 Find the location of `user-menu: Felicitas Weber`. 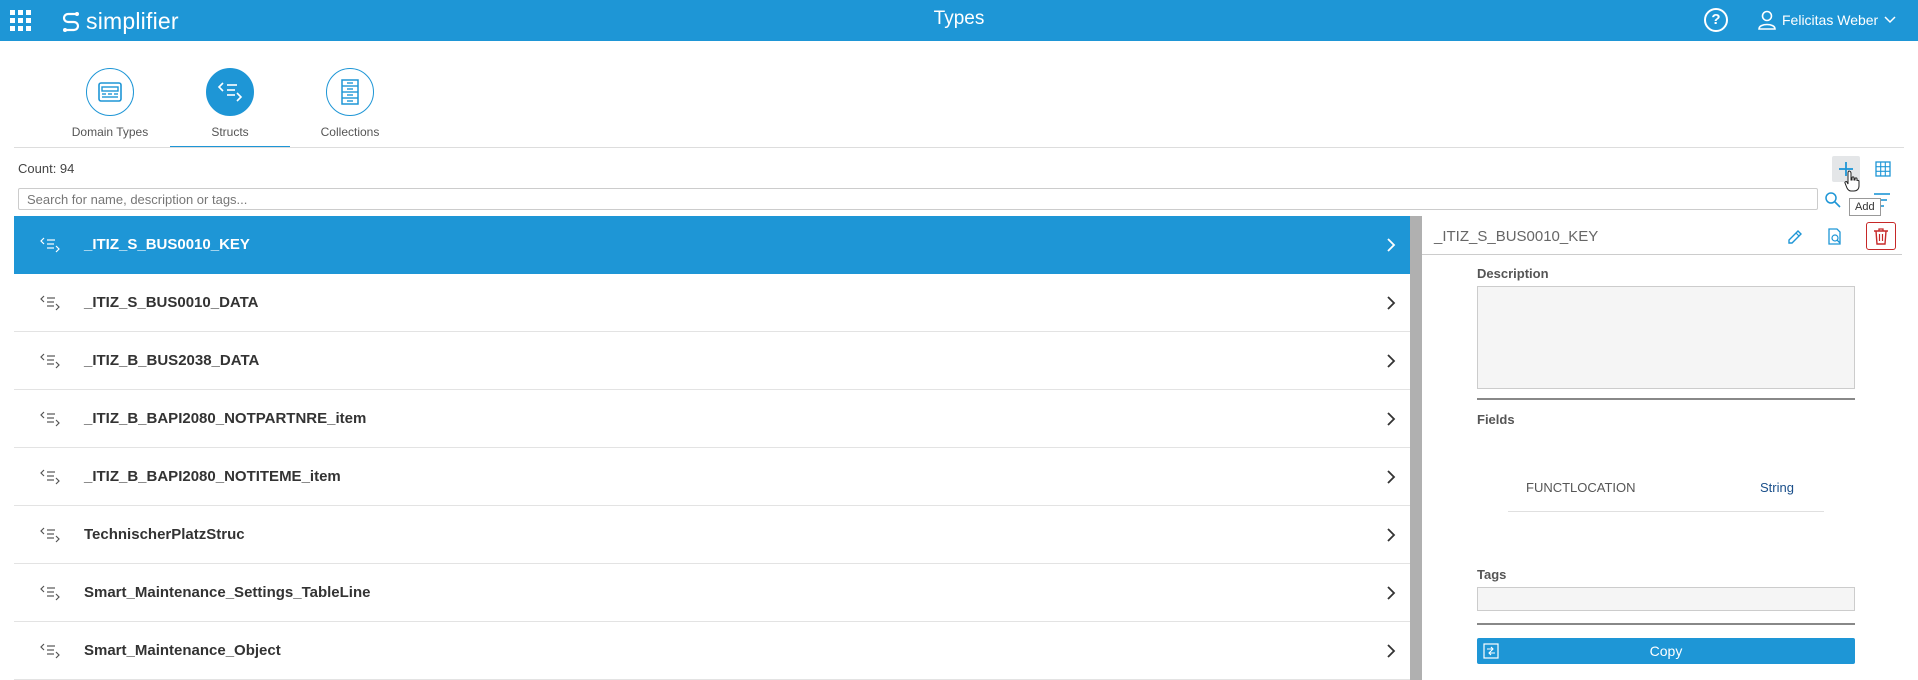

user-menu: Felicitas Weber is located at coordinates (1827, 20).